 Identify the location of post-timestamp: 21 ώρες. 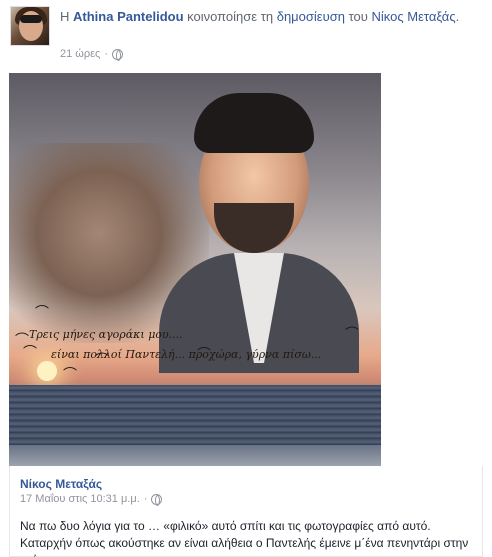
(80, 54).